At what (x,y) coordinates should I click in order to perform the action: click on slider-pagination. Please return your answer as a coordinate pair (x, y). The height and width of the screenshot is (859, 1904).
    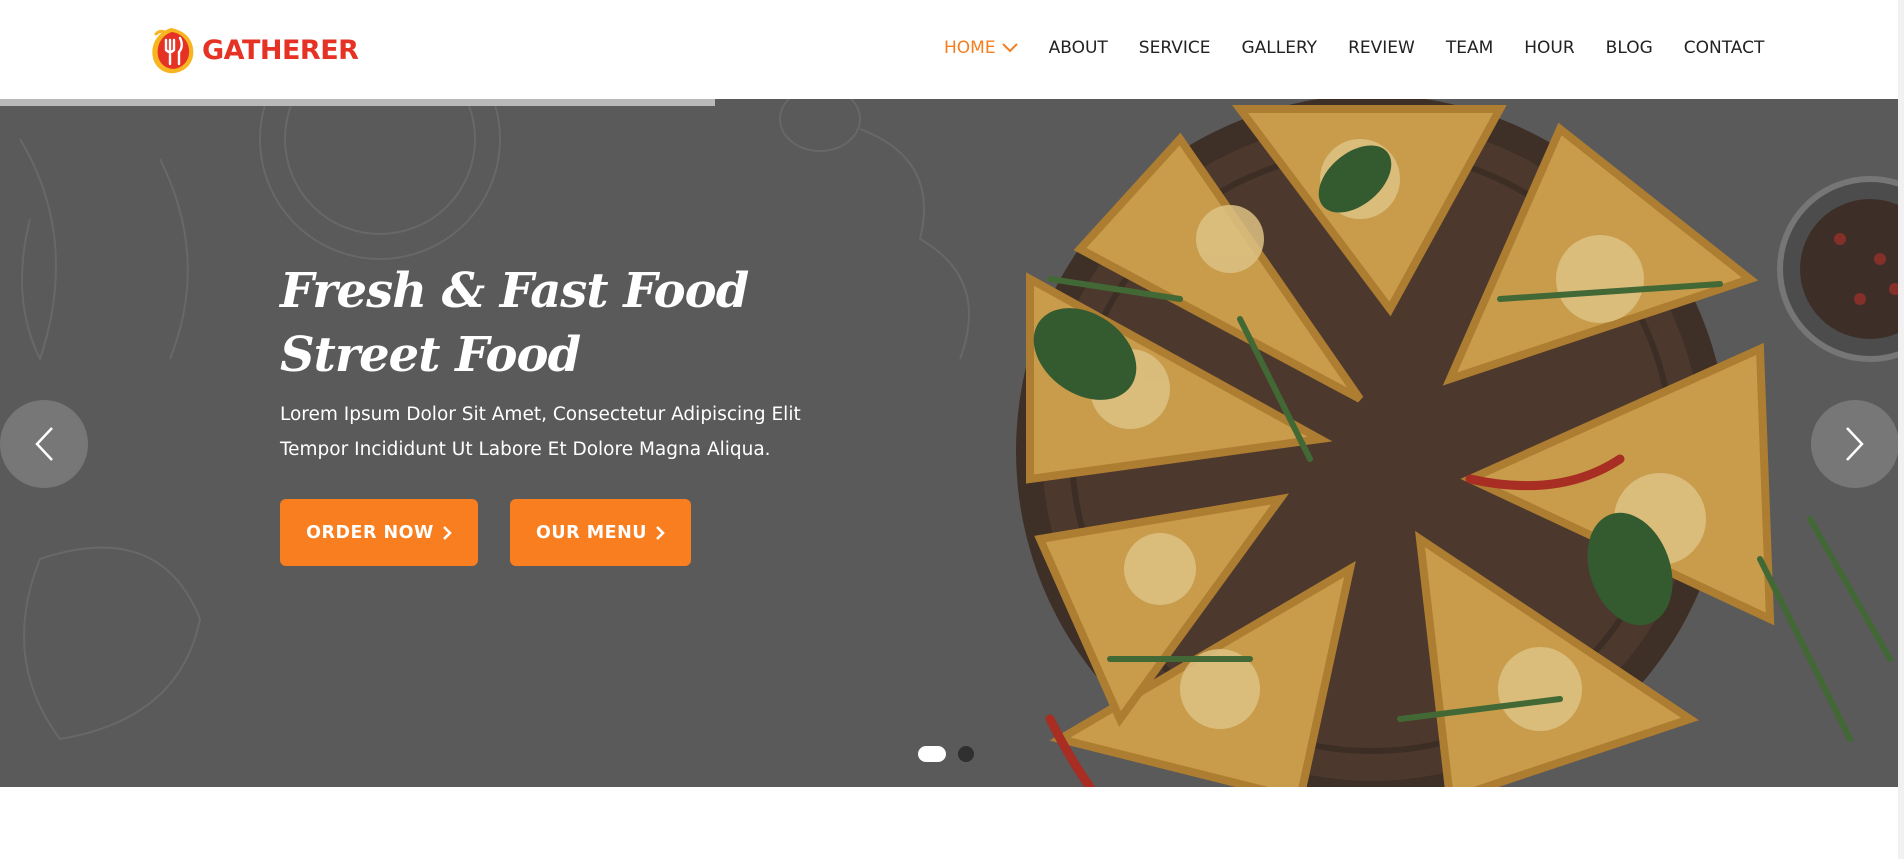
    Looking at the image, I should click on (946, 754).